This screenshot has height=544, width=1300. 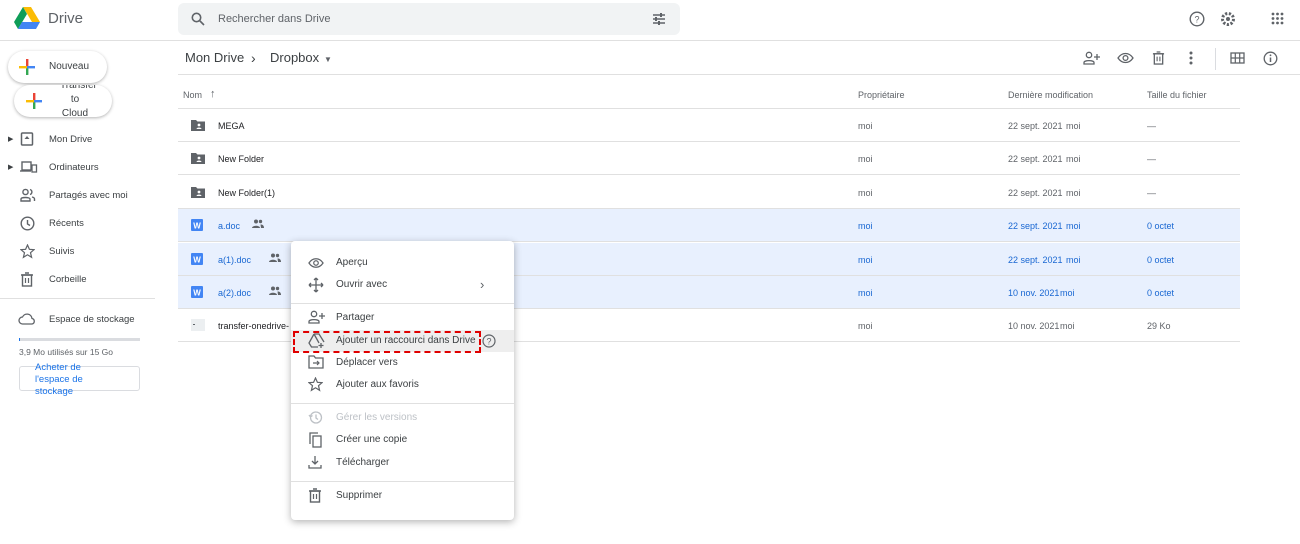 What do you see at coordinates (258, 224) in the screenshot?
I see `shared-icon` at bounding box center [258, 224].